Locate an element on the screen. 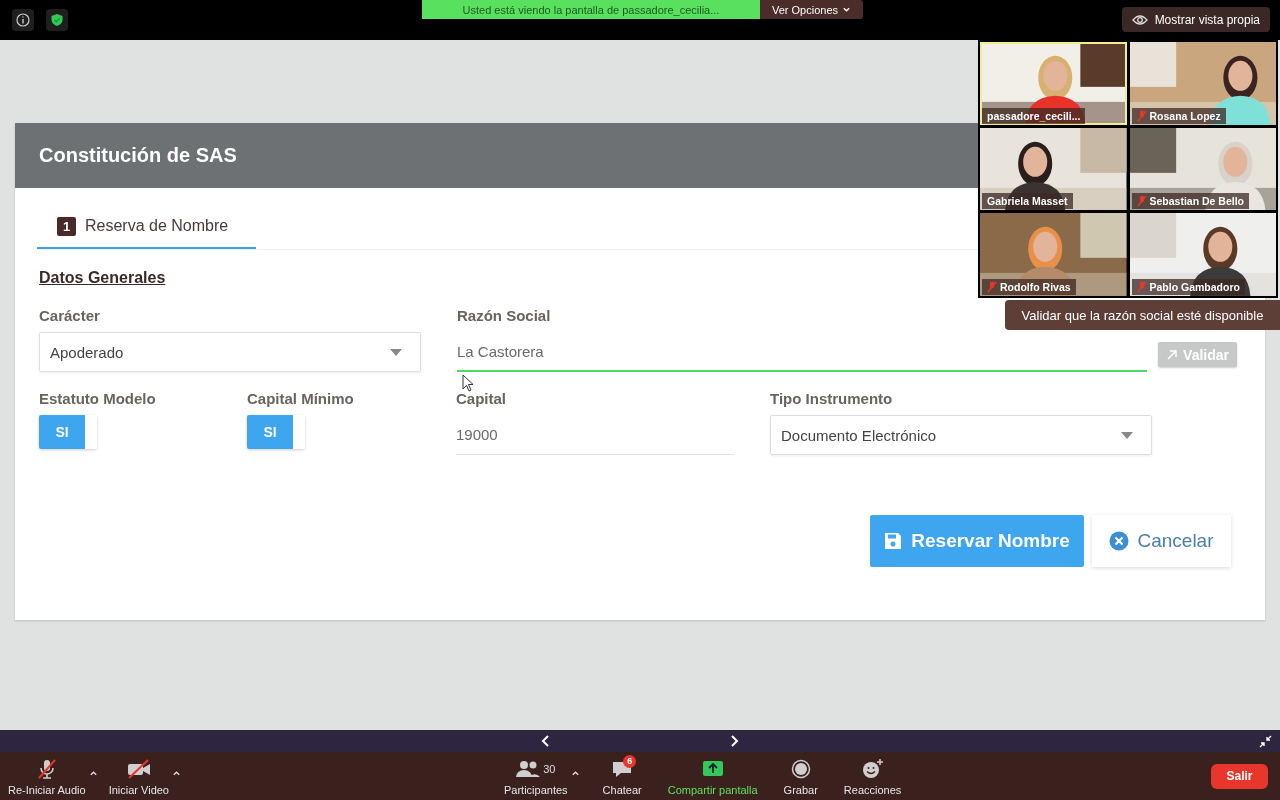  own-view-button: Mostrar vista propia is located at coordinates (1195, 19).